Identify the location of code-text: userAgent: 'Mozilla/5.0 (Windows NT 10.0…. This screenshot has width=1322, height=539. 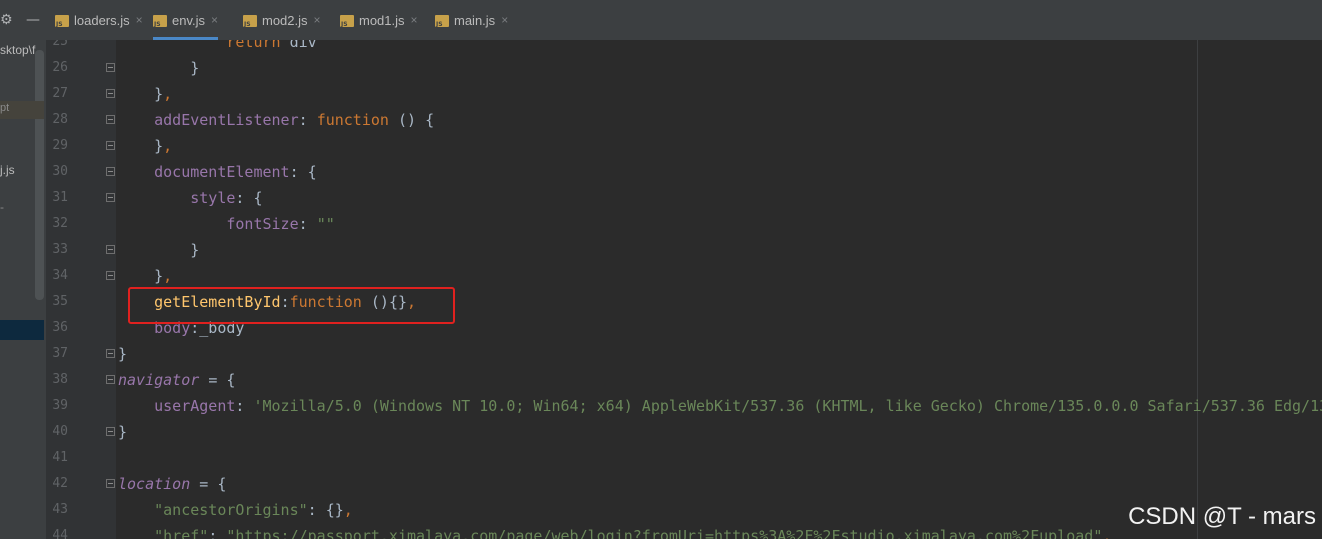
(738, 406).